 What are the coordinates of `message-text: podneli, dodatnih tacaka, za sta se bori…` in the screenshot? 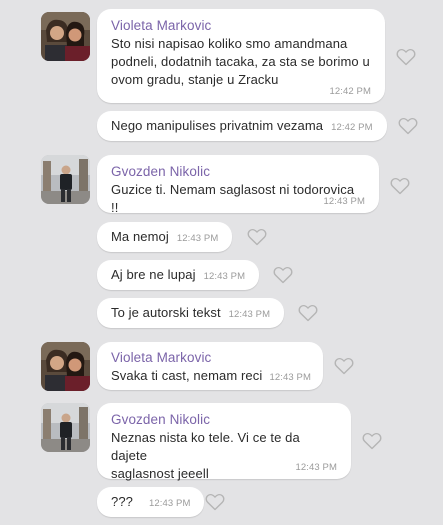 It's located at (240, 61).